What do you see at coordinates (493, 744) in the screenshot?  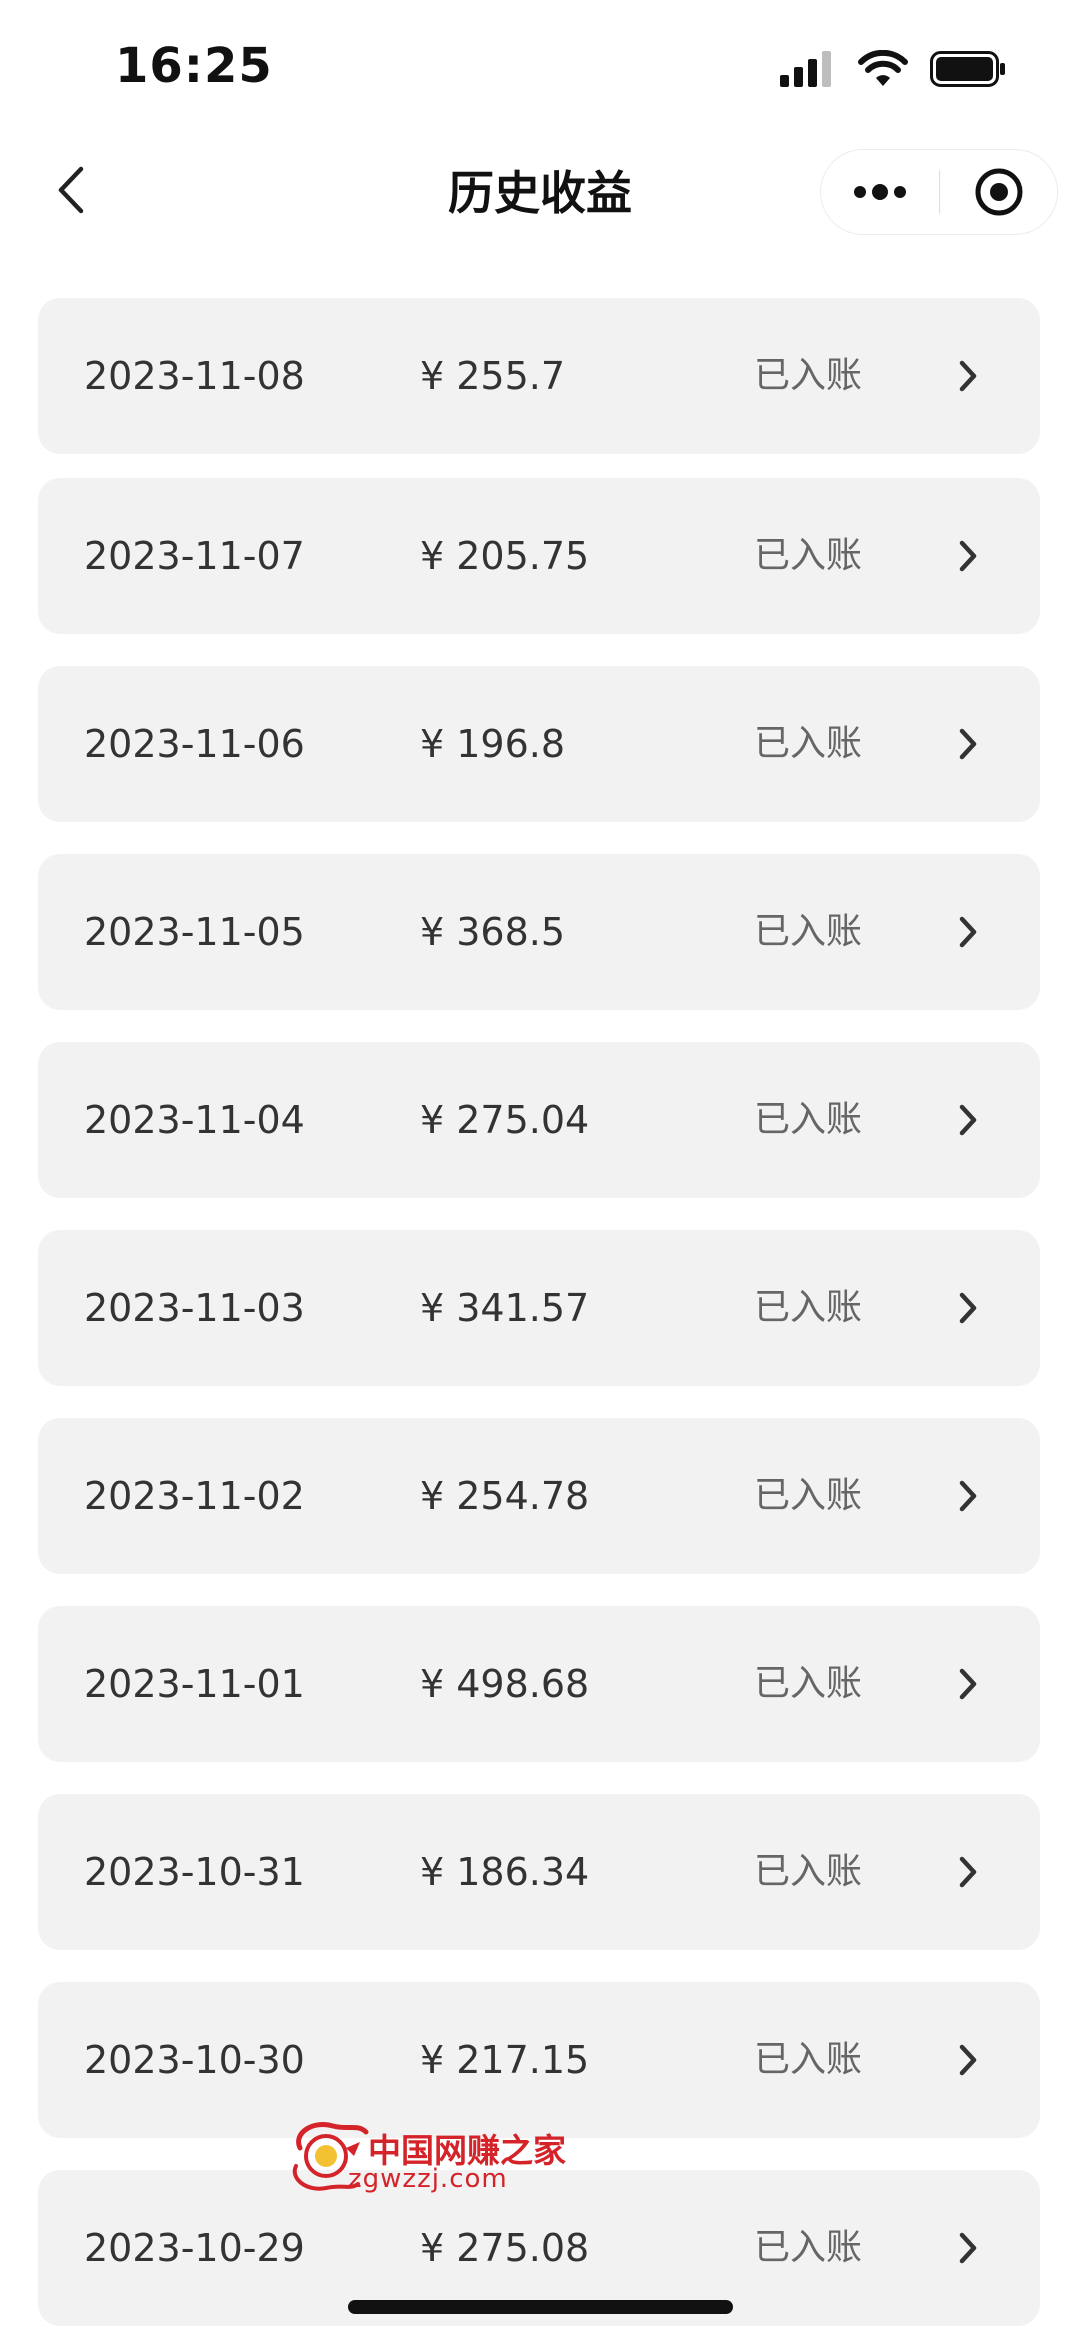 I see `record-amount: ¥ 196.8` at bounding box center [493, 744].